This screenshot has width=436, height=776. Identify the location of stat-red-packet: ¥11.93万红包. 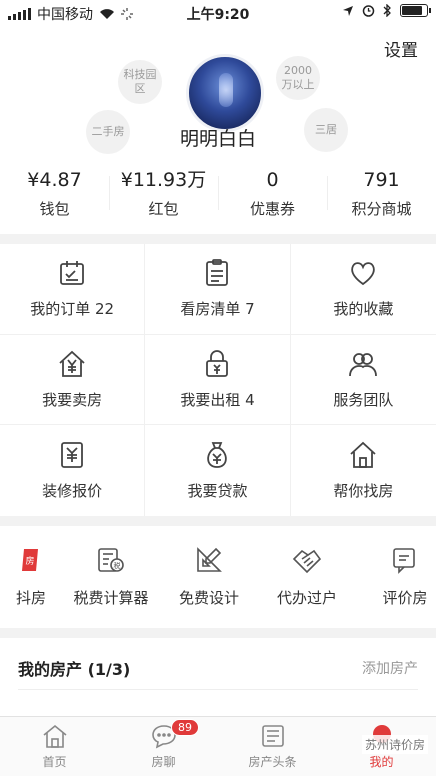
(163, 196).